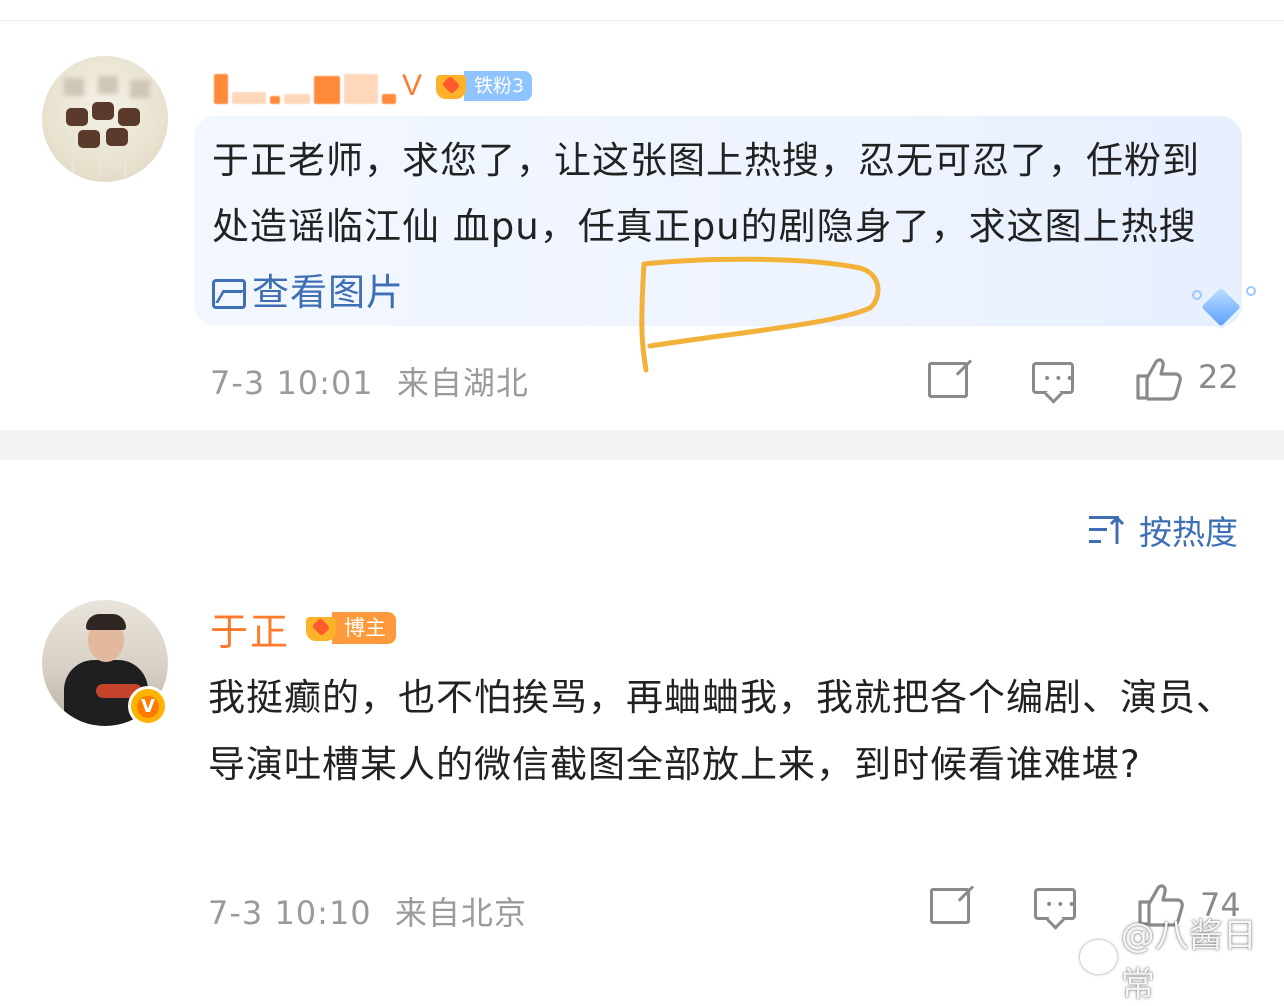 The image size is (1284, 1006). I want to click on fan-badge: 铁粉3, so click(483, 86).